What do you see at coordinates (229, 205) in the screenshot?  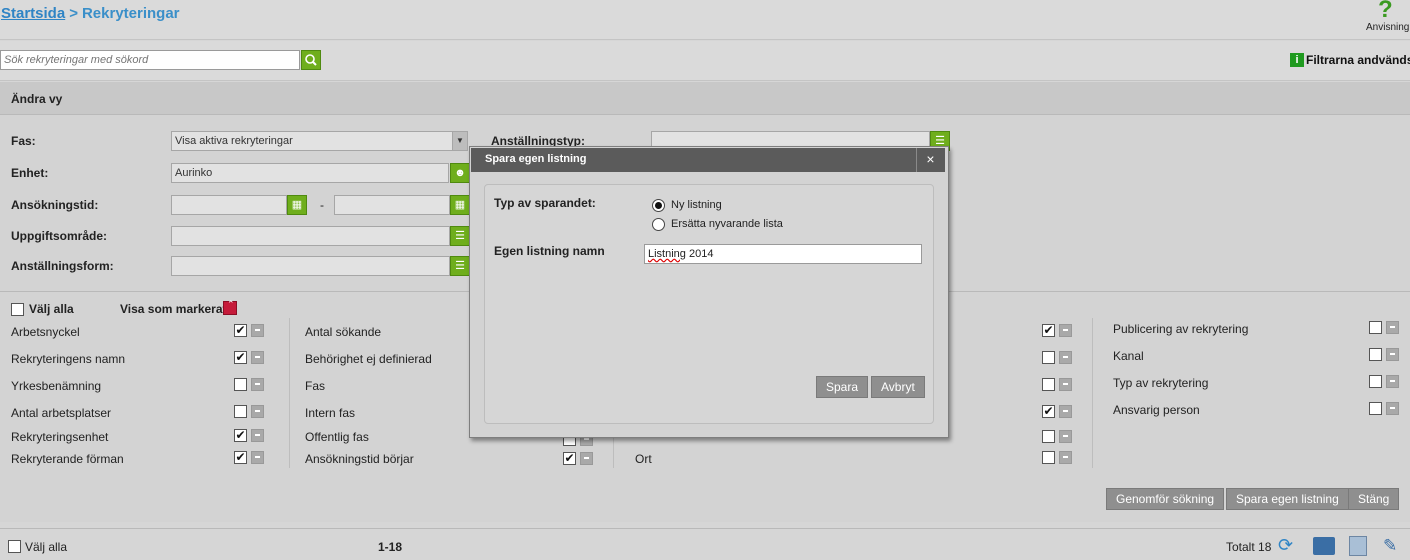 I see `ansokningstid-from-field` at bounding box center [229, 205].